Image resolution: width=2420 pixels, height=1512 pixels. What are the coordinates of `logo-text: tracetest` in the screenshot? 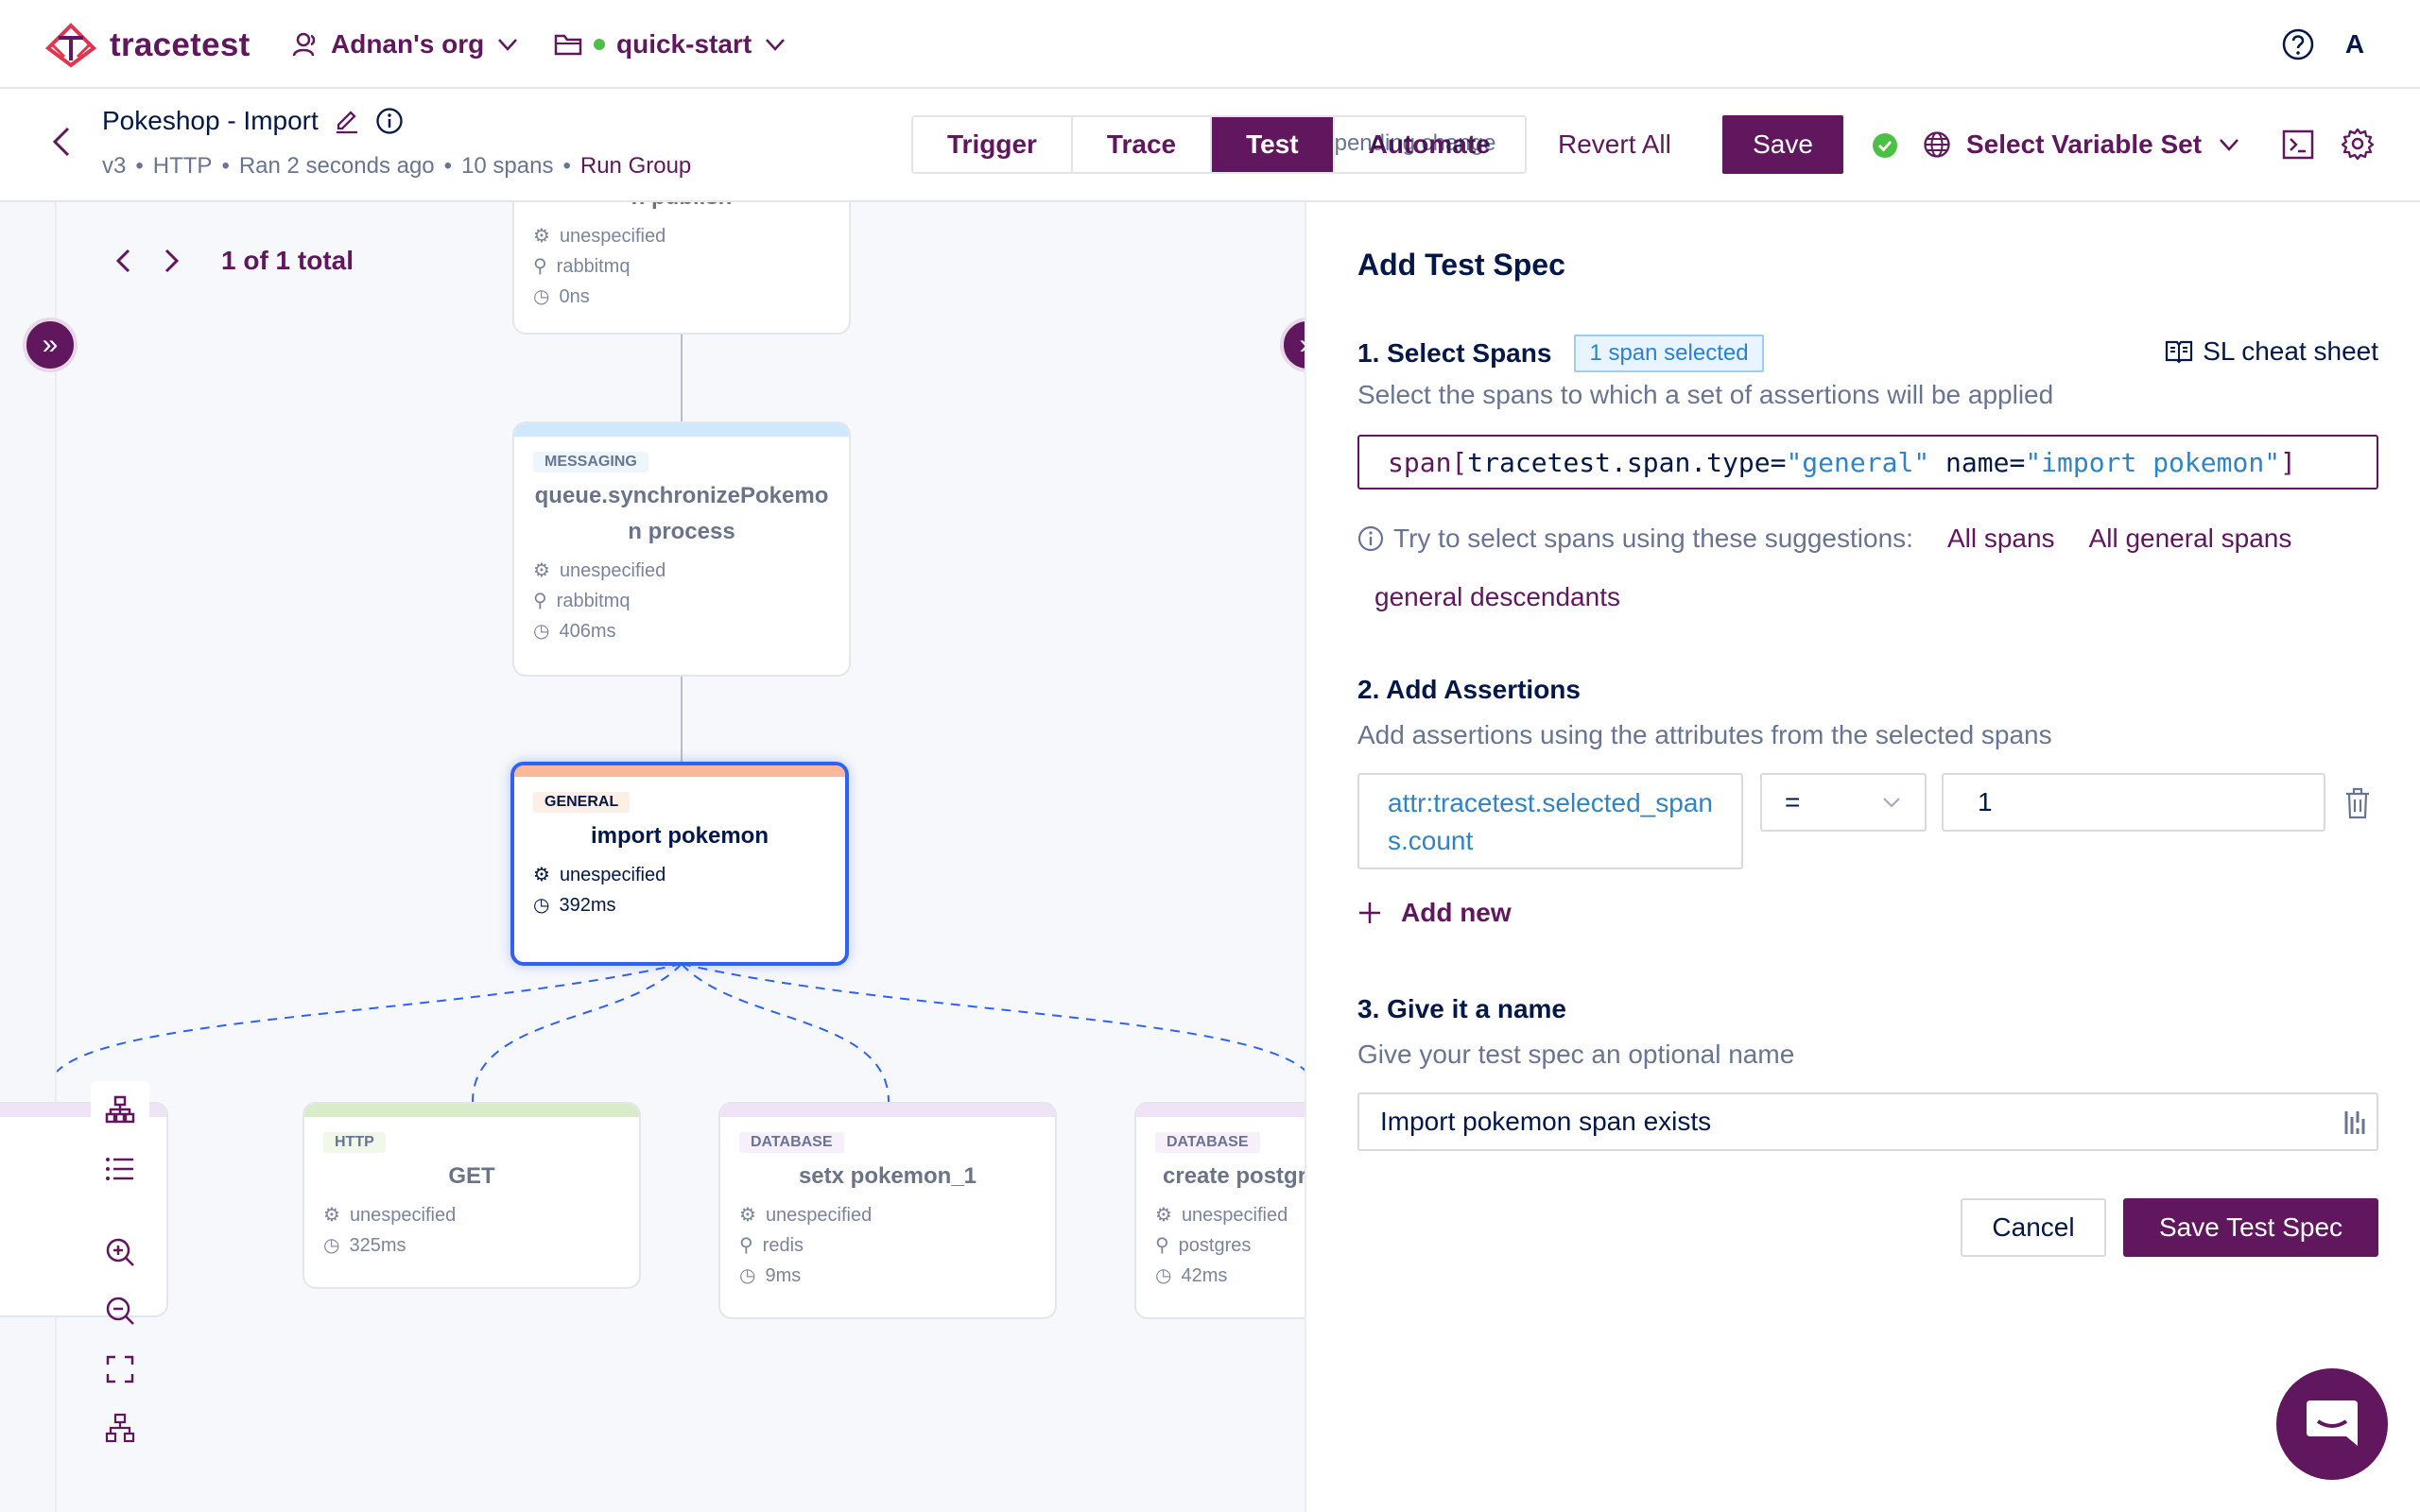 It's located at (180, 44).